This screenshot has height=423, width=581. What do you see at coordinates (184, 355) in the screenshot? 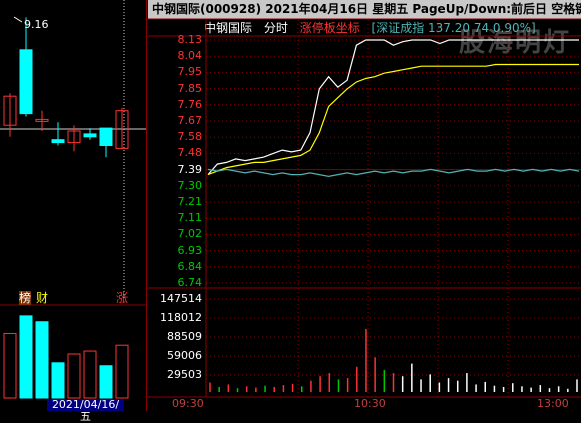
I see `volume-tick-label: 59006` at bounding box center [184, 355].